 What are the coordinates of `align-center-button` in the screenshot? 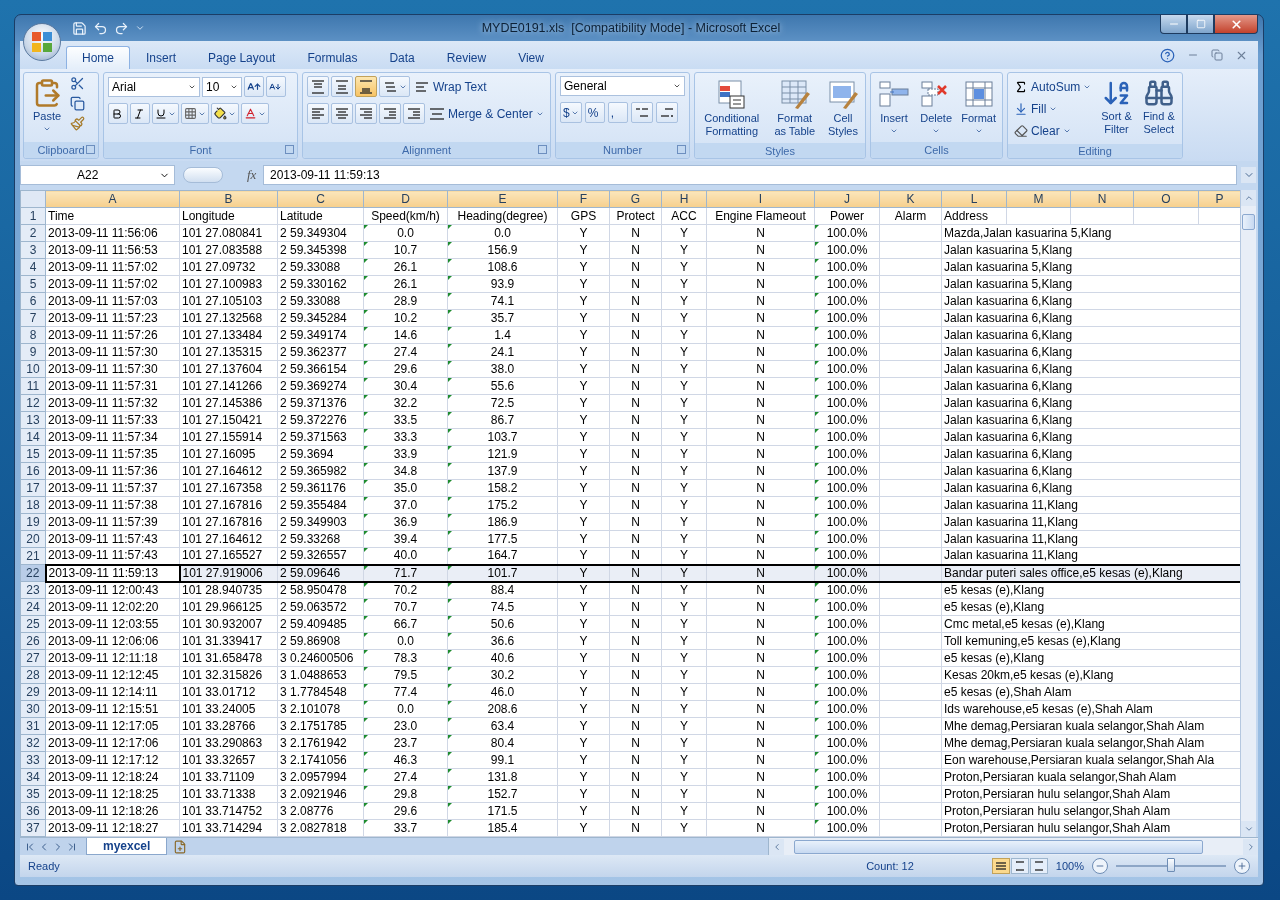 It's located at (342, 113).